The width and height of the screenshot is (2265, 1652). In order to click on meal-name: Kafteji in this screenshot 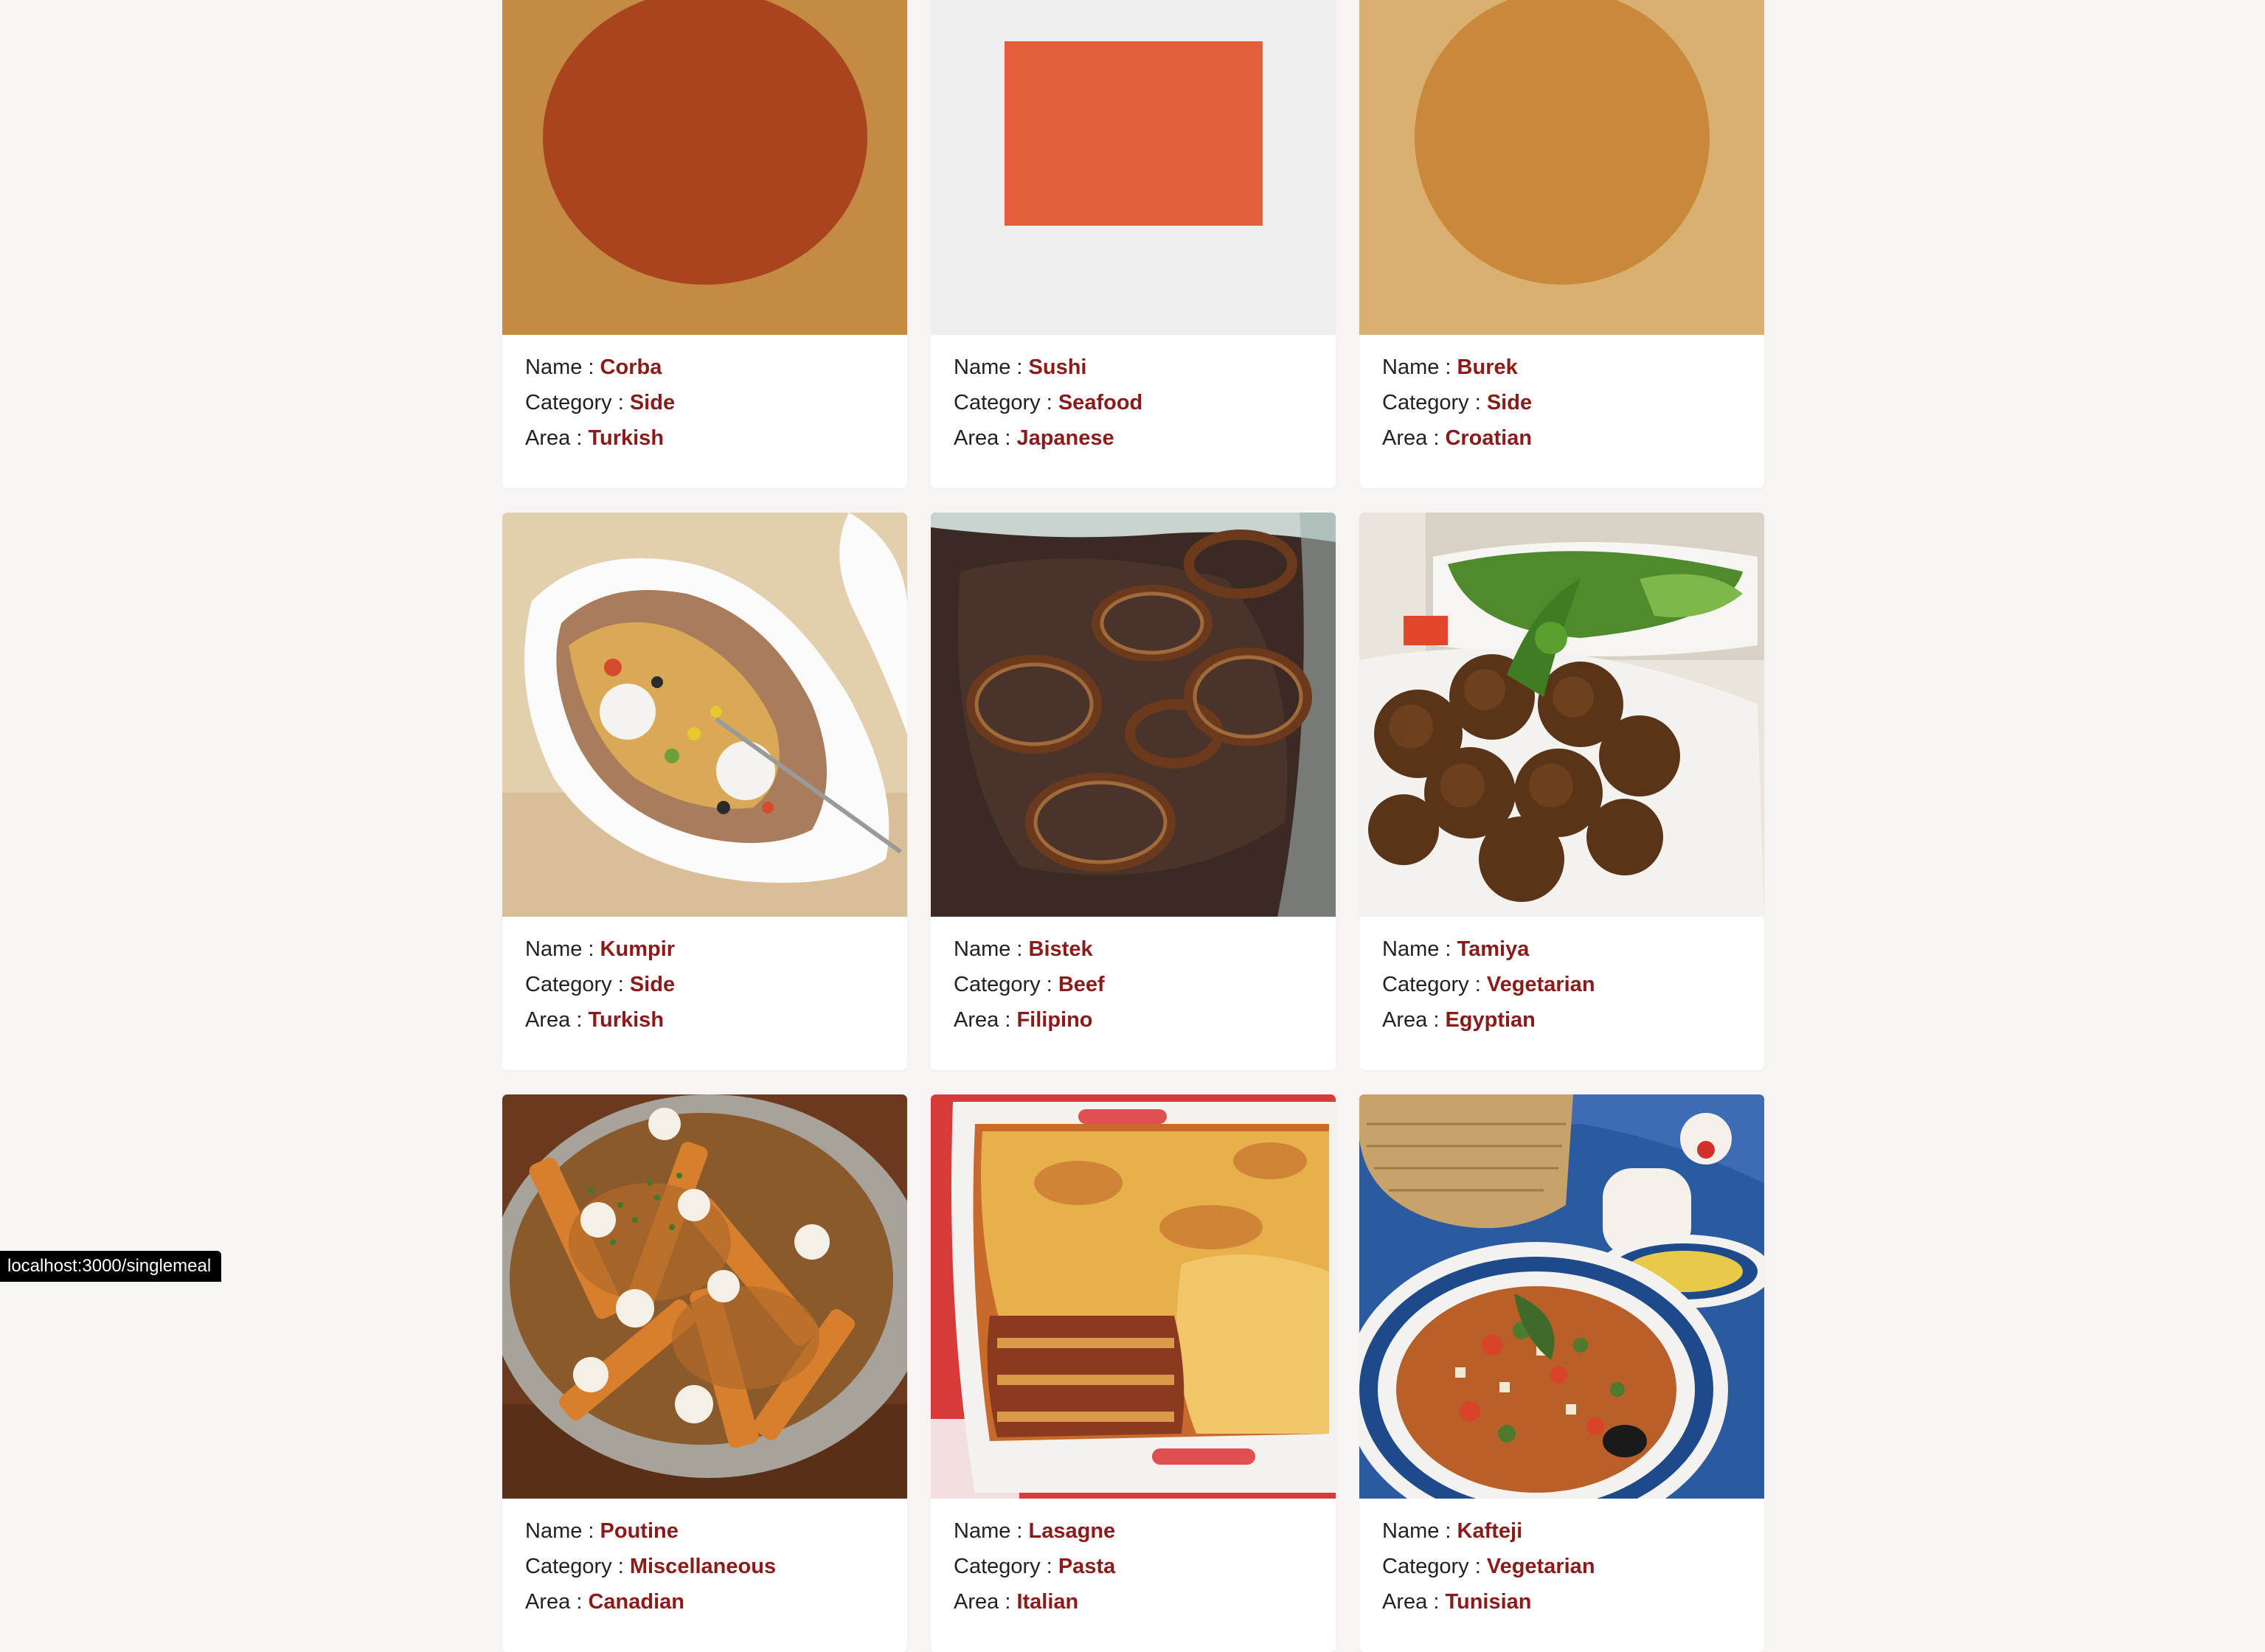, I will do `click(1490, 1531)`.